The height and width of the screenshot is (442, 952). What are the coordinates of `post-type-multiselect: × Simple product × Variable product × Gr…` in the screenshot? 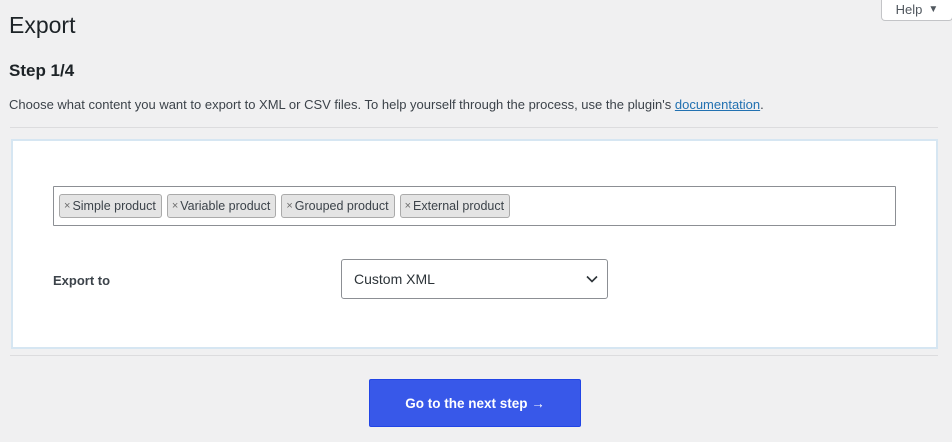 It's located at (474, 206).